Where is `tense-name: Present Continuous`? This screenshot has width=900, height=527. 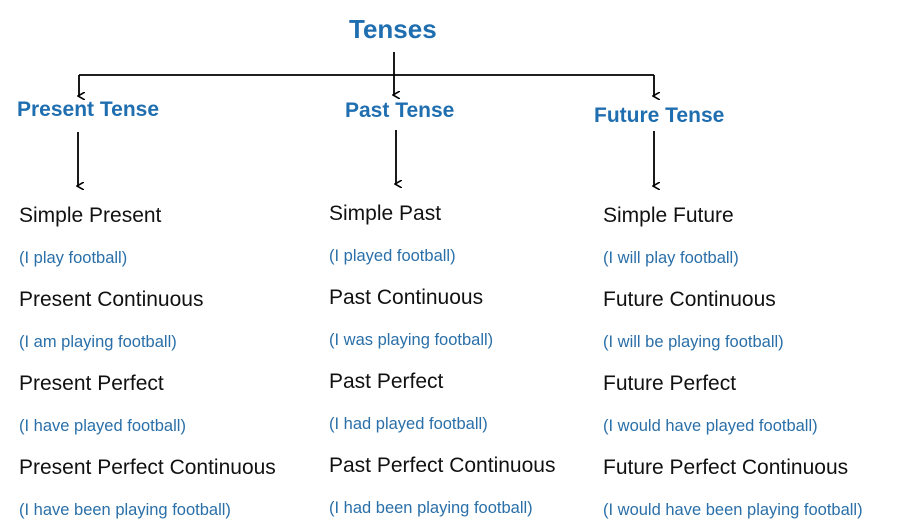 tense-name: Present Continuous is located at coordinates (111, 299).